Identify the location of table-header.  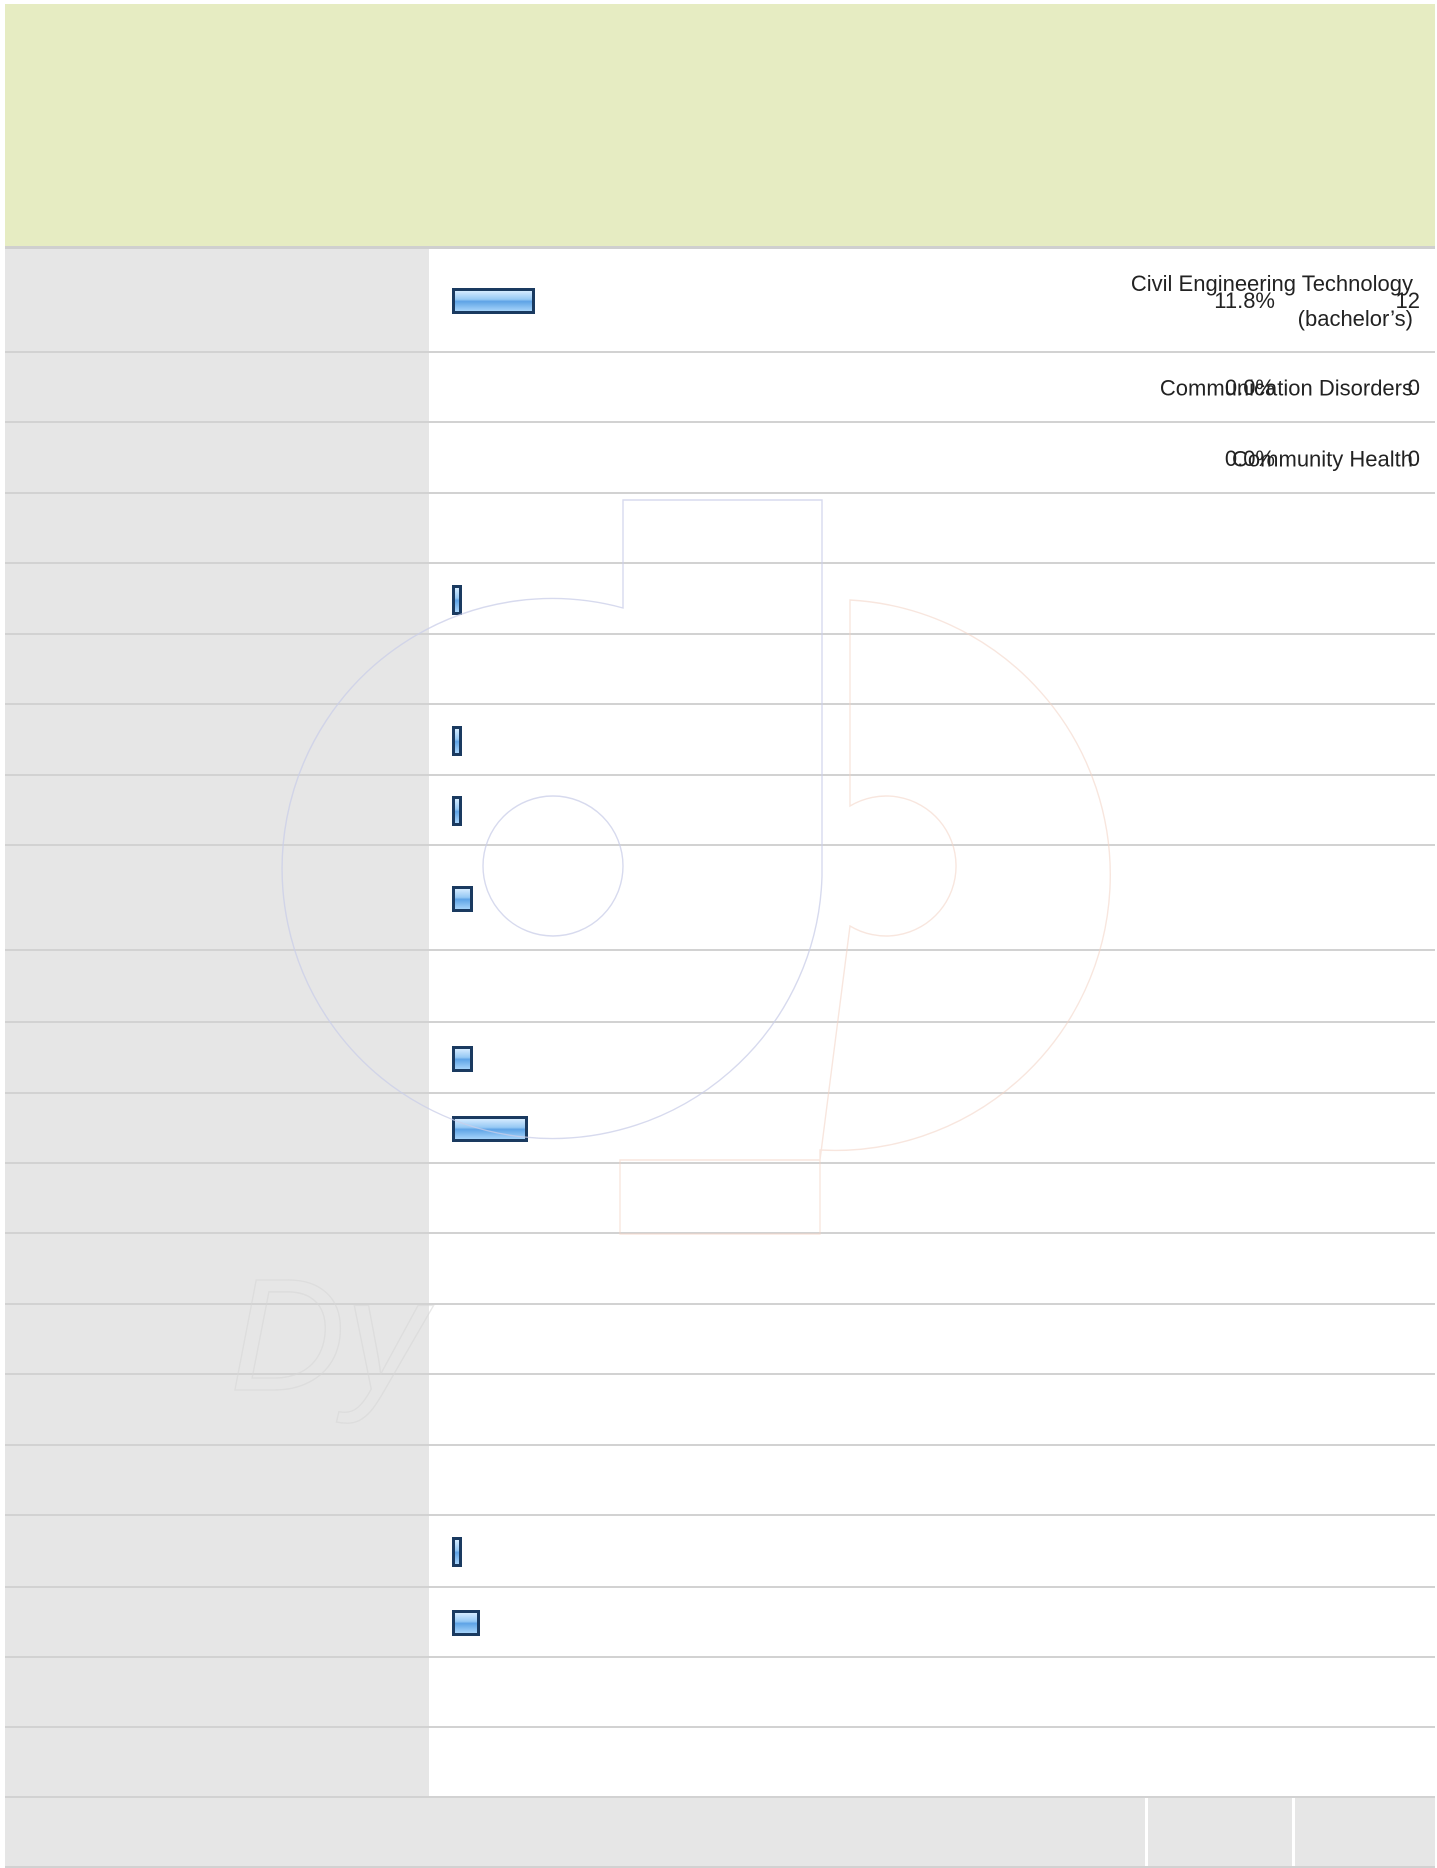
(720, 125).